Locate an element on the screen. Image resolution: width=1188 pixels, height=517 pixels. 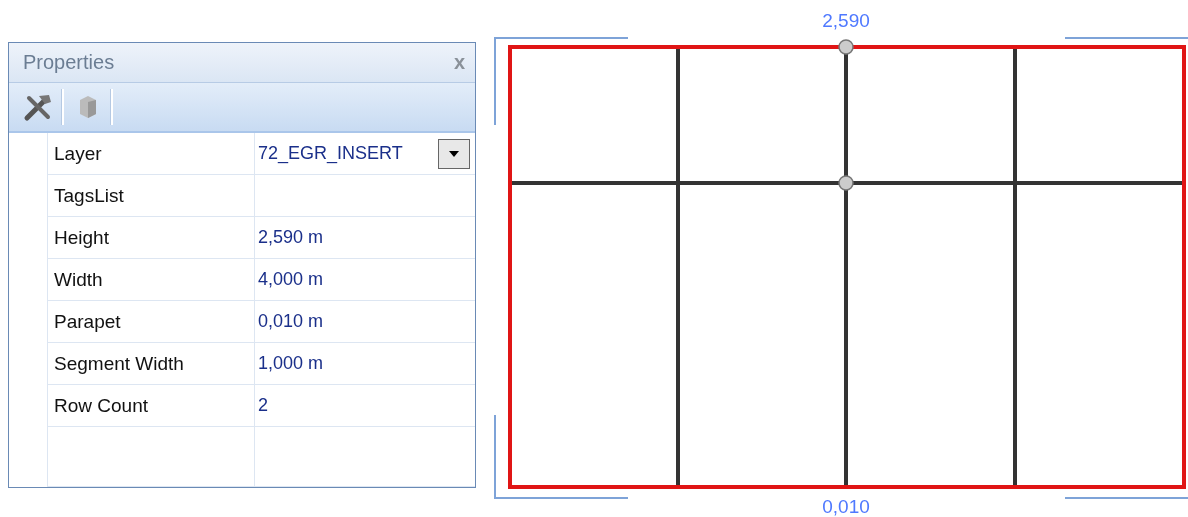
panel-title: Properties is located at coordinates (69, 62).